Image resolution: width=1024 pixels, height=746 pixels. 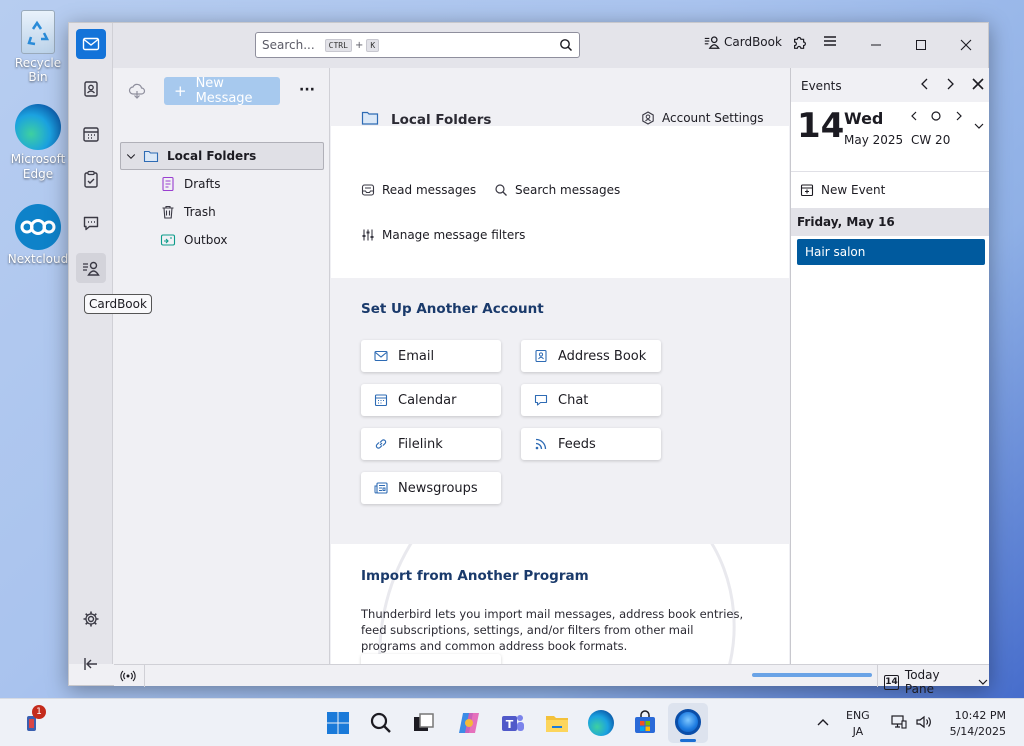 I want to click on setup-filelink-button: Filelink, so click(x=431, y=444).